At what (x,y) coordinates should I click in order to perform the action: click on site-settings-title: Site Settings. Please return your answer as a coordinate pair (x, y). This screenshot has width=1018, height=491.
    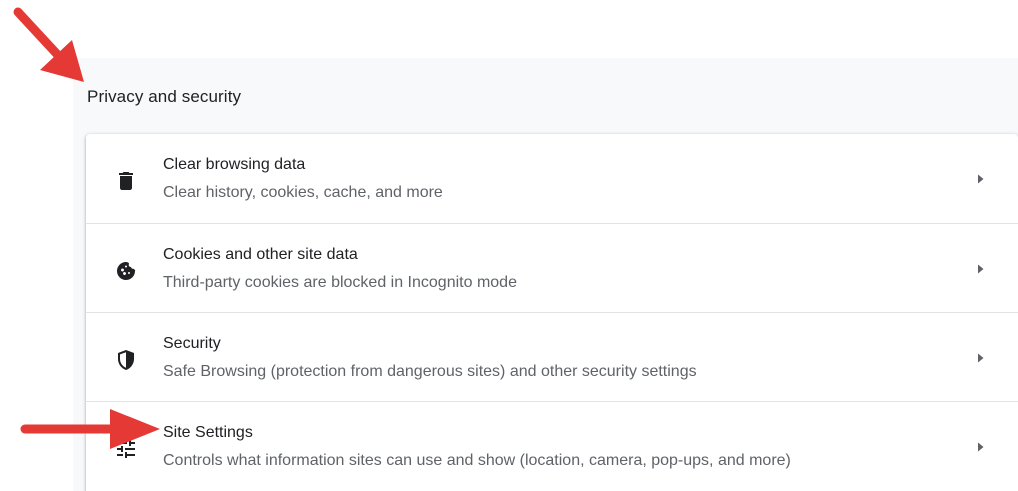
    Looking at the image, I should click on (208, 432).